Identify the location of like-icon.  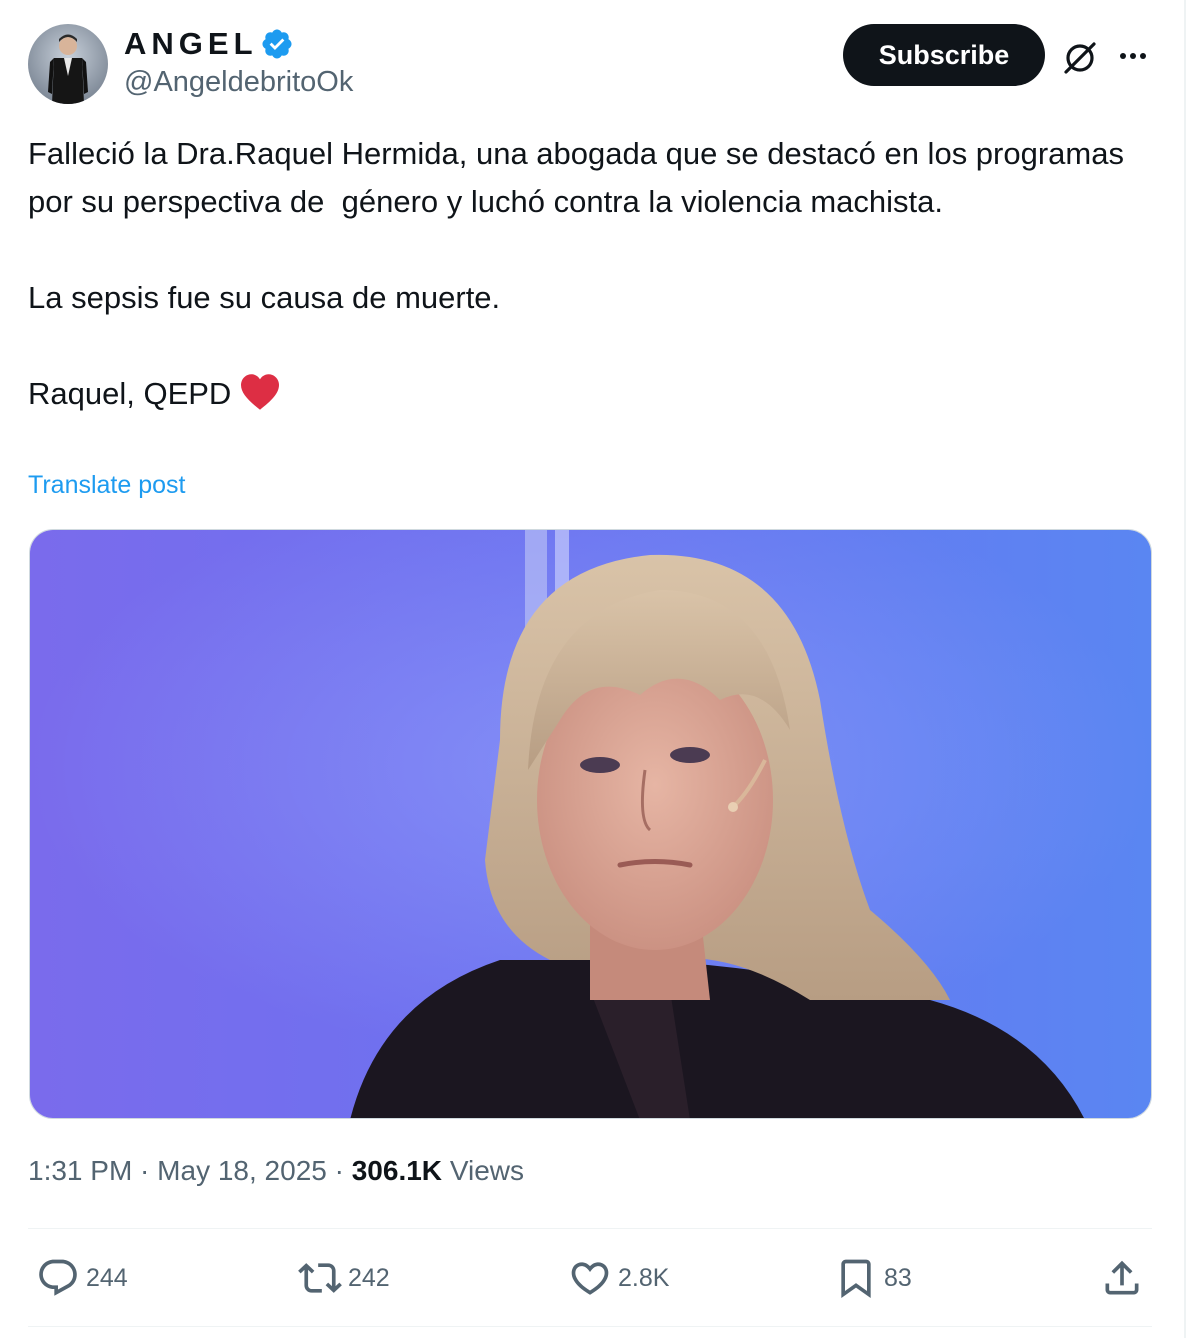
(590, 1278).